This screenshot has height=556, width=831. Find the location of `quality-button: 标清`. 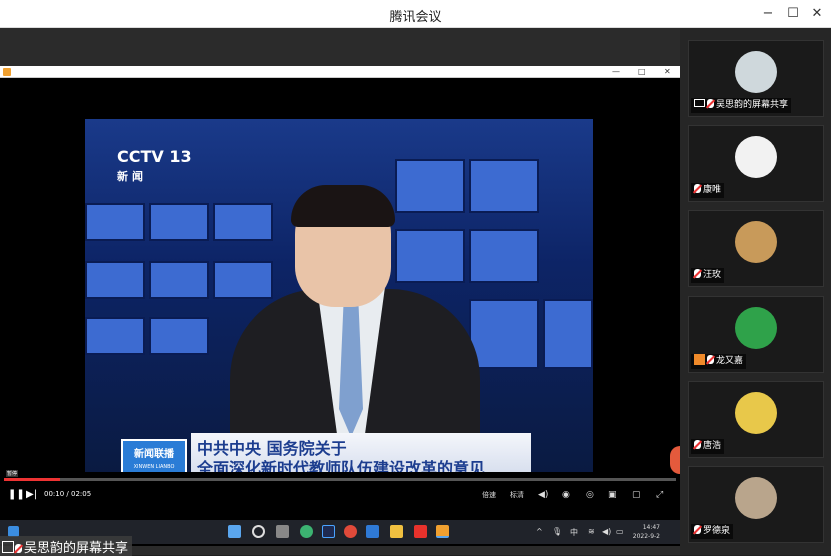

quality-button: 标清 is located at coordinates (517, 495).